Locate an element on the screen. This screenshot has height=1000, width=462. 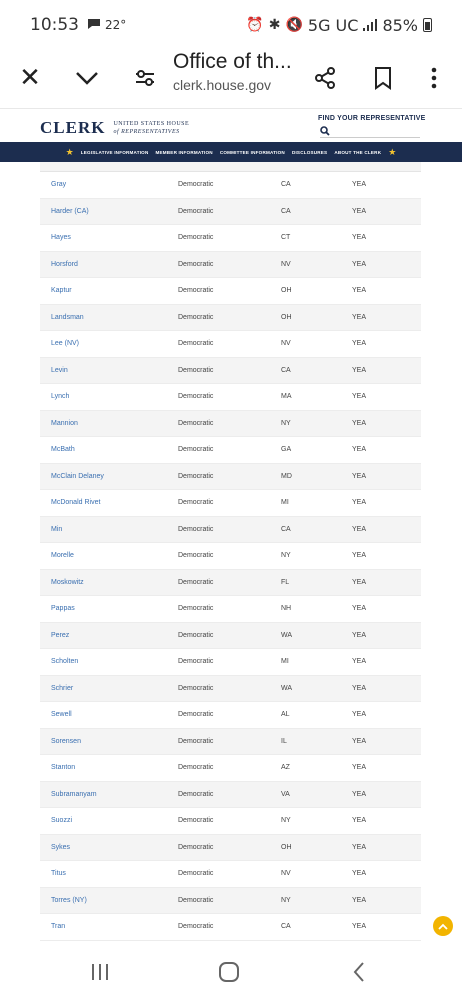
nav-member-information: MEMBER INFORMATION is located at coordinates (183, 152).